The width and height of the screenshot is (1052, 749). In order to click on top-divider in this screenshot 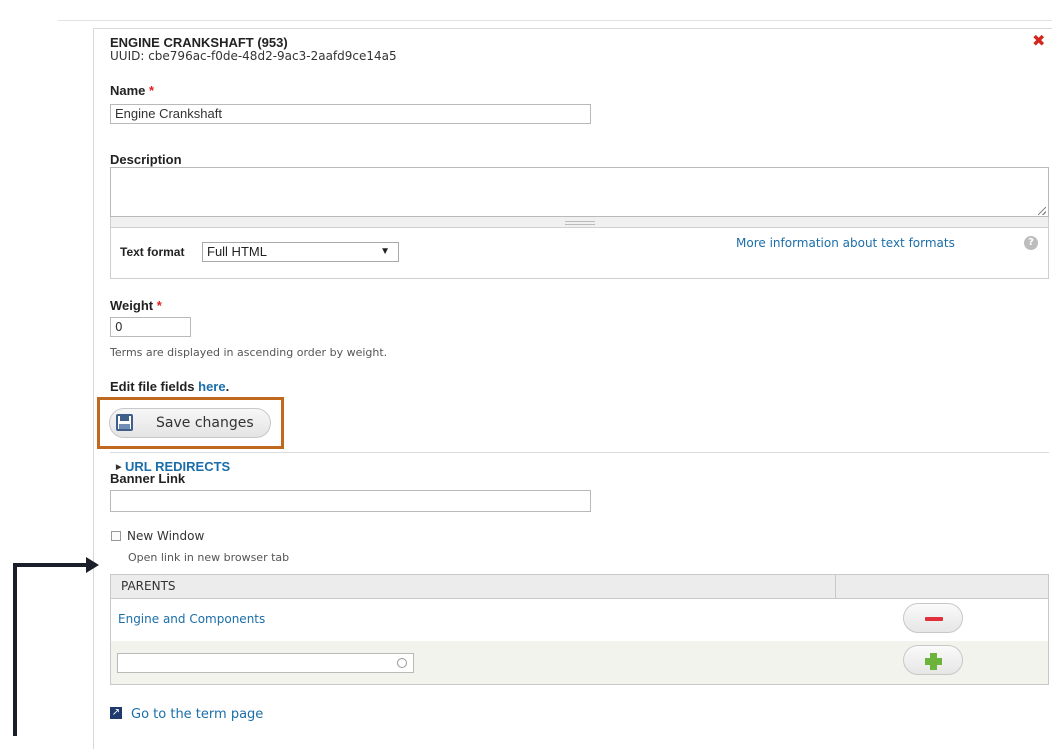, I will do `click(555, 20)`.